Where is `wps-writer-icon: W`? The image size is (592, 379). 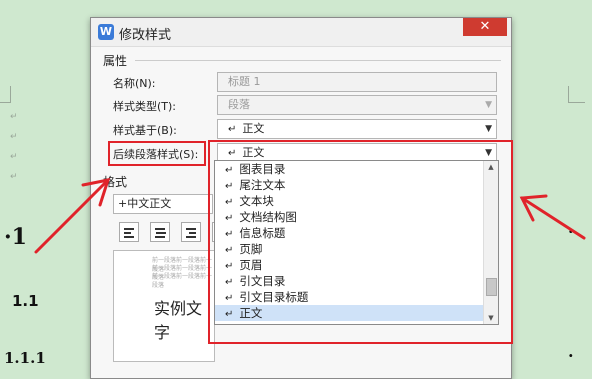 wps-writer-icon: W is located at coordinates (106, 32).